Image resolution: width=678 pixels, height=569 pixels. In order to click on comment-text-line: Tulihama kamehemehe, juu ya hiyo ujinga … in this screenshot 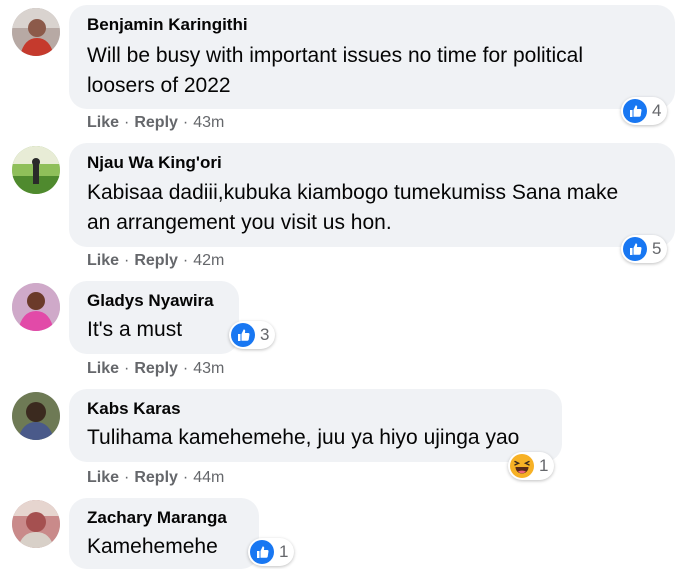, I will do `click(303, 437)`.